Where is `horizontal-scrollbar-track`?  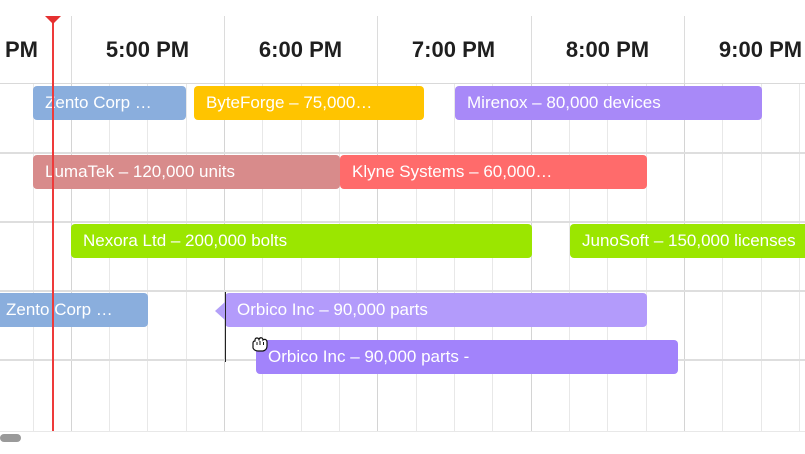 horizontal-scrollbar-track is located at coordinates (402, 442).